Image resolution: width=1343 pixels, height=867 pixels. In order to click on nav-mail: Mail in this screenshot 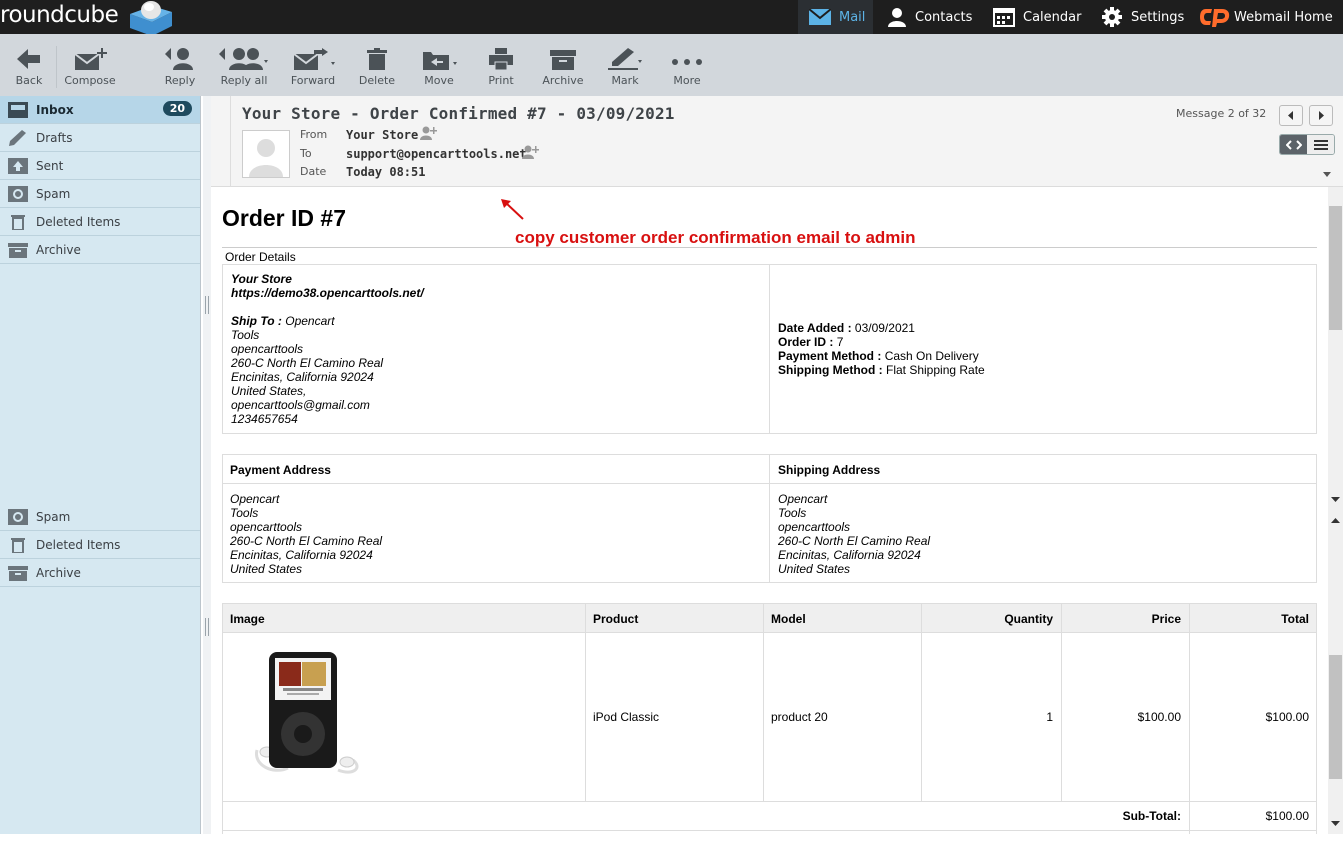, I will do `click(835, 17)`.